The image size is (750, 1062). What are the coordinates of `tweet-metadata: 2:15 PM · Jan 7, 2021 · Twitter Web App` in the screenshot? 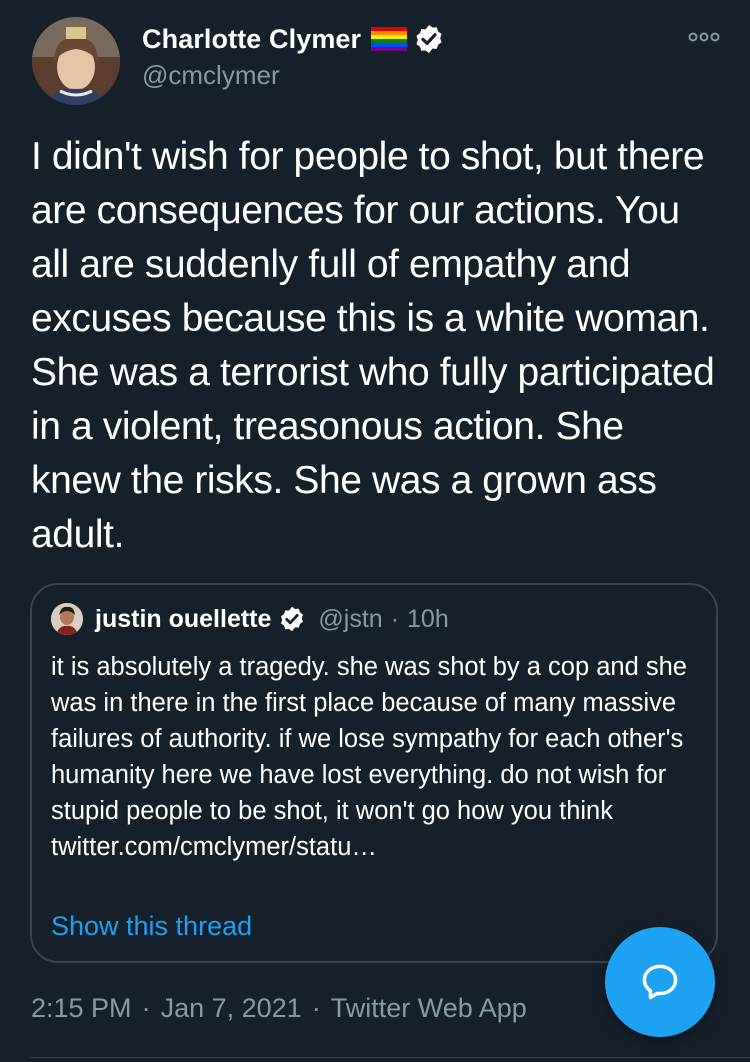 It's located at (279, 1008).